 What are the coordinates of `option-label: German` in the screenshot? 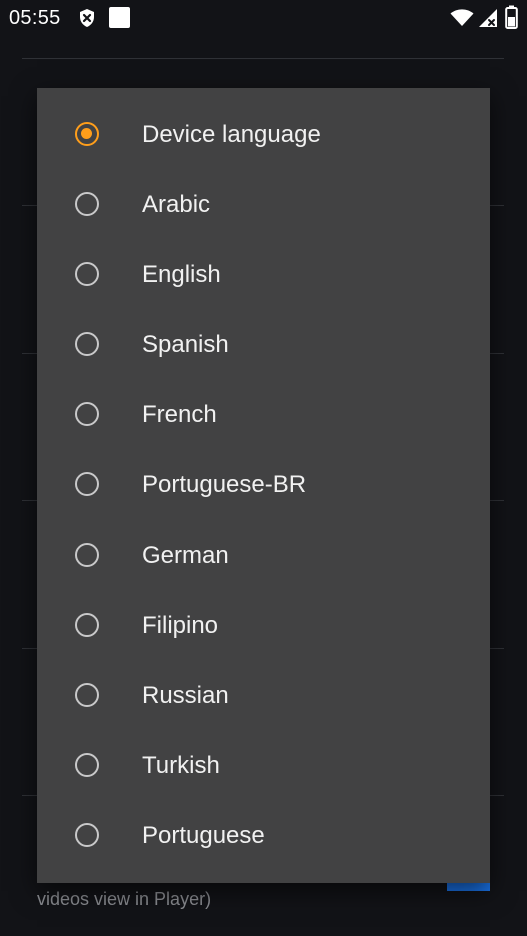 It's located at (185, 555).